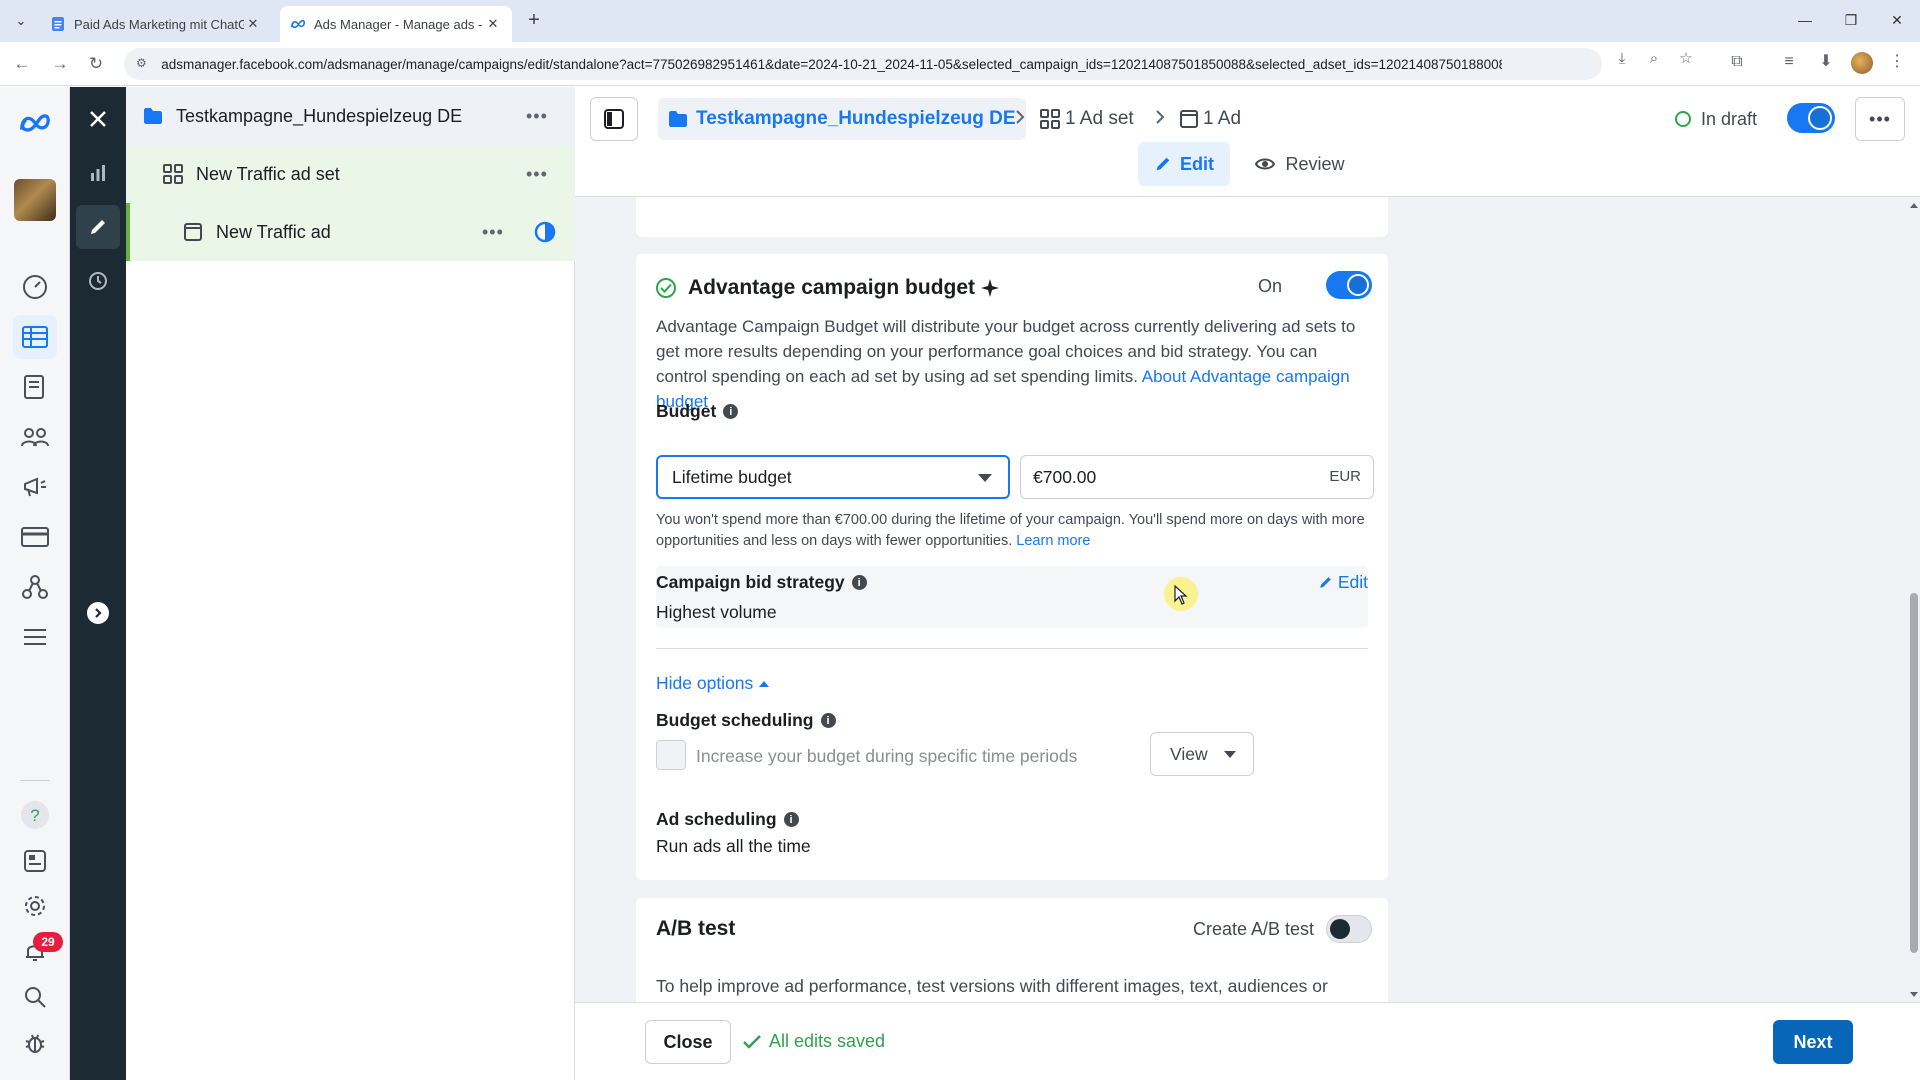  Describe the element at coordinates (156, 24) in the screenshot. I see `browser-tab-paid-ads: Paid Ads Marketing mit ChatGPT ✕` at that location.